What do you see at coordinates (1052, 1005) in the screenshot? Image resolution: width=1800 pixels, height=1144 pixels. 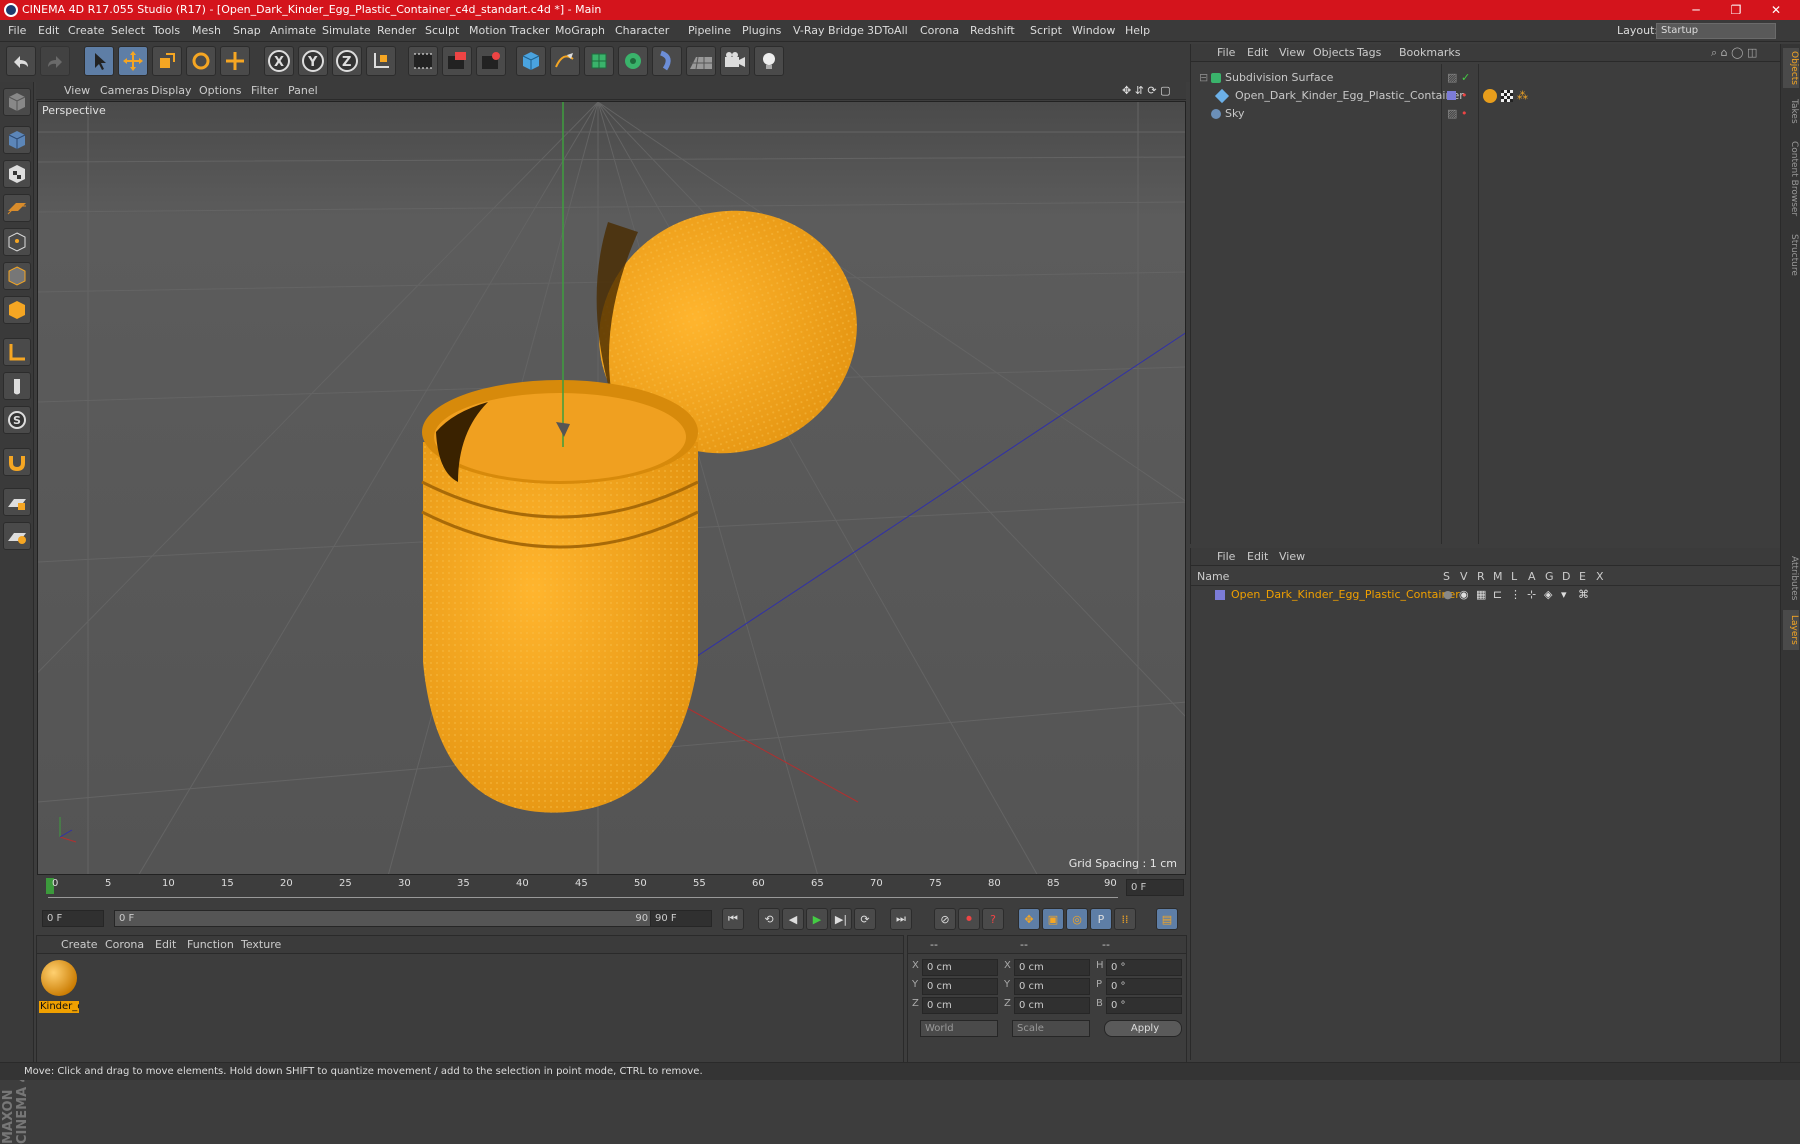 I see `size-z-field: 0 cm` at bounding box center [1052, 1005].